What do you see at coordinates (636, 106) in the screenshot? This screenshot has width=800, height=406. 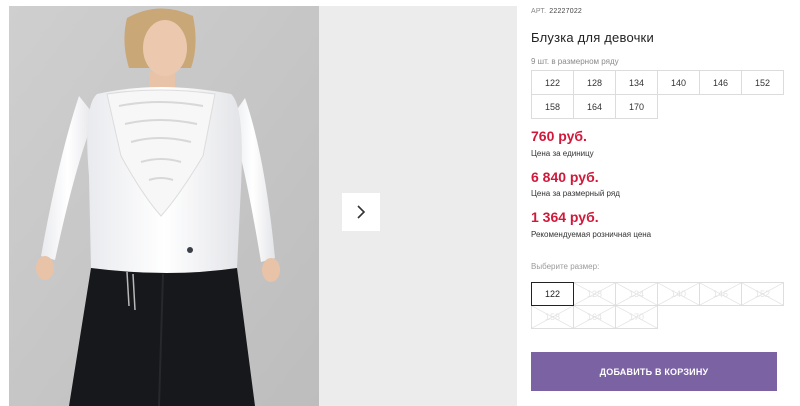 I see `pack-size-cell: 170` at bounding box center [636, 106].